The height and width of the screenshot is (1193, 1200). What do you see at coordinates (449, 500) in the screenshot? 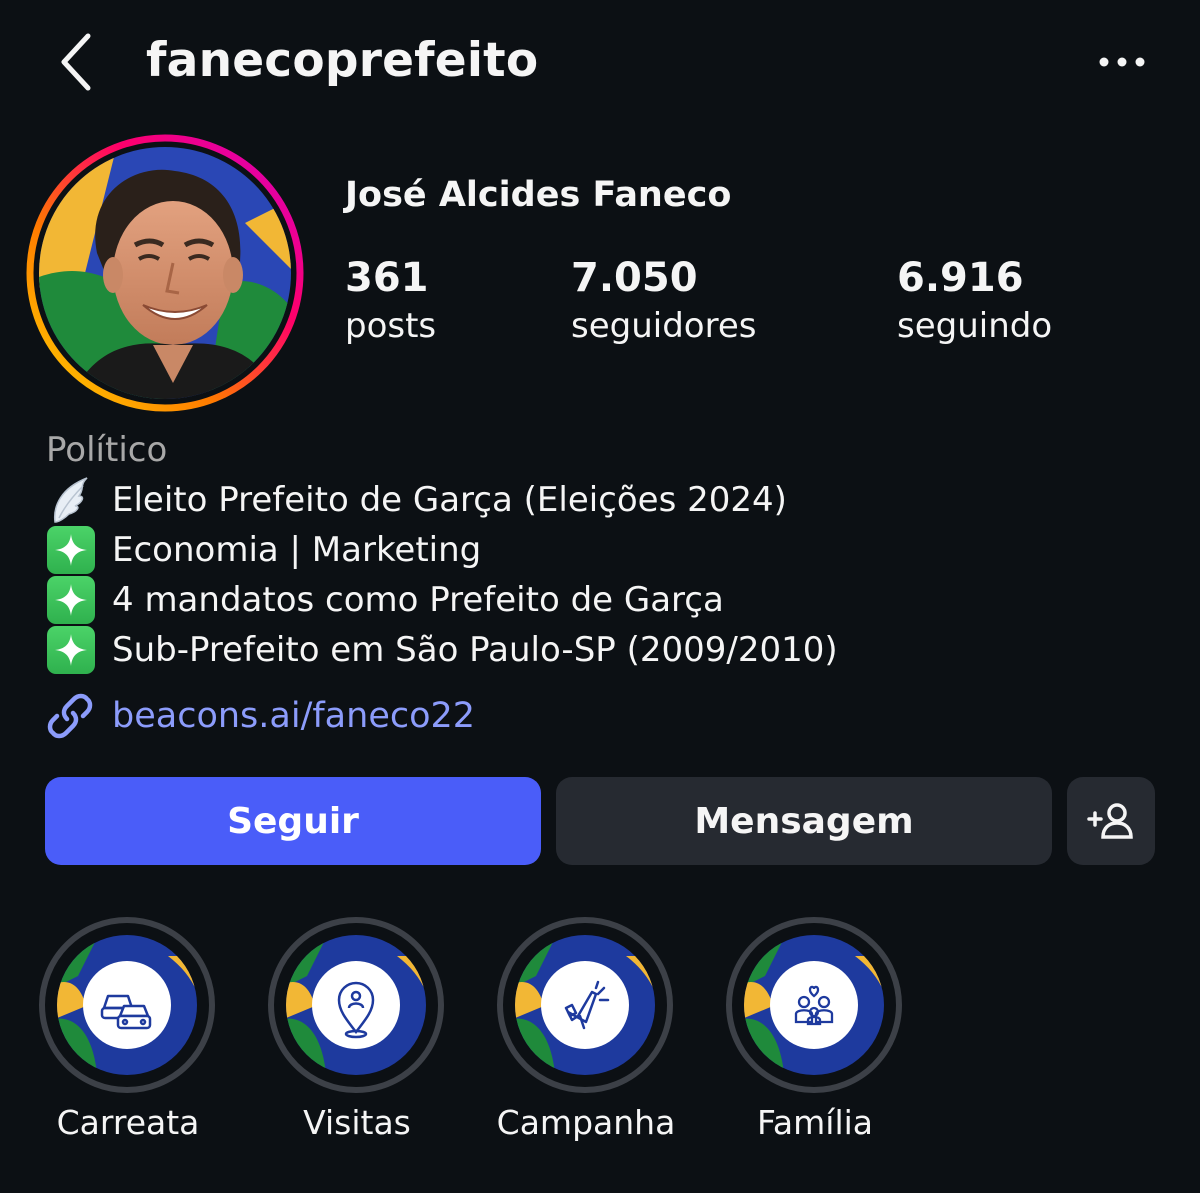
I see `bio-text: Eleito Prefeito de Garça (Eleições 2024)` at bounding box center [449, 500].